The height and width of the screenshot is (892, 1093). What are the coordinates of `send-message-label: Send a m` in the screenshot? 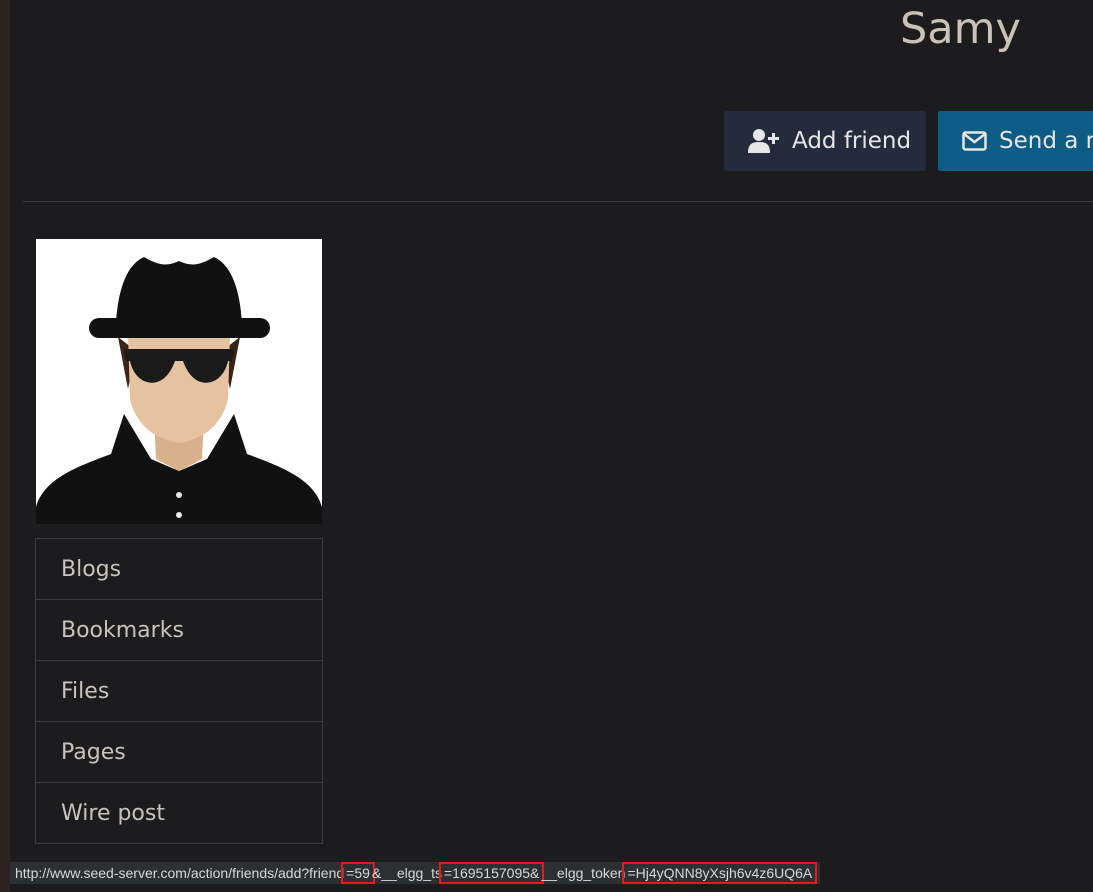 It's located at (1046, 141).